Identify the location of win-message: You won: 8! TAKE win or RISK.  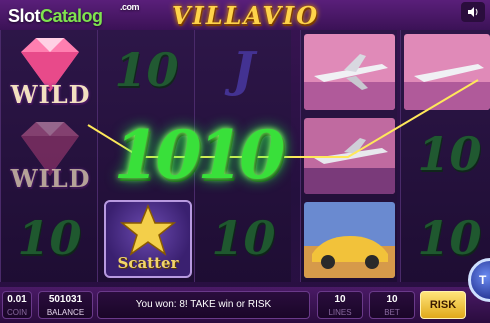
(203, 305).